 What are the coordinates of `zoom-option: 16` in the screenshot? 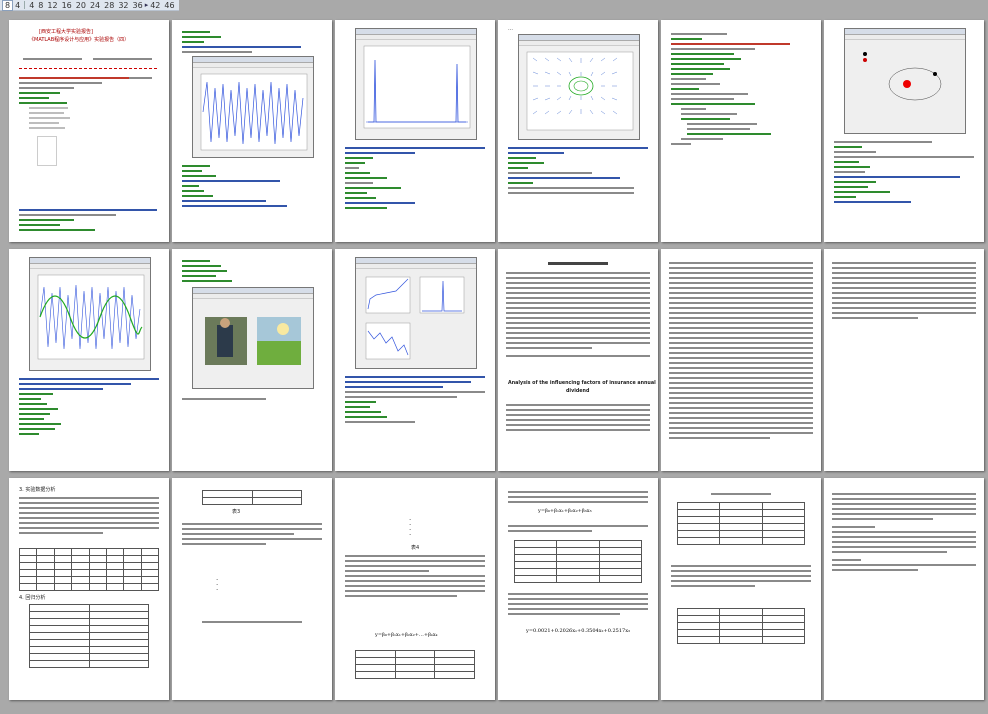 It's located at (67, 5).